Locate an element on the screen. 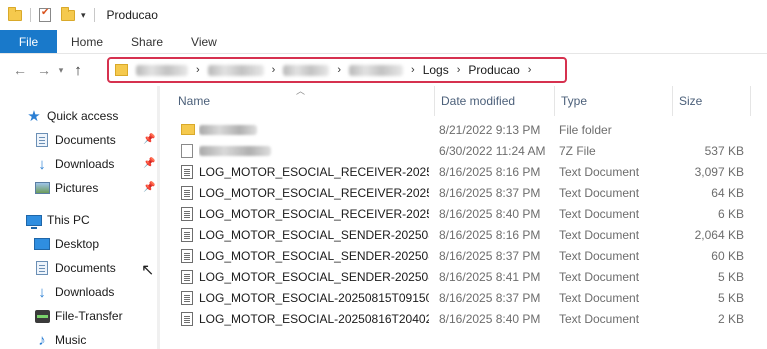 The image size is (767, 349). file-date-modified: 6/30/2022 11:24 AM is located at coordinates (492, 150).